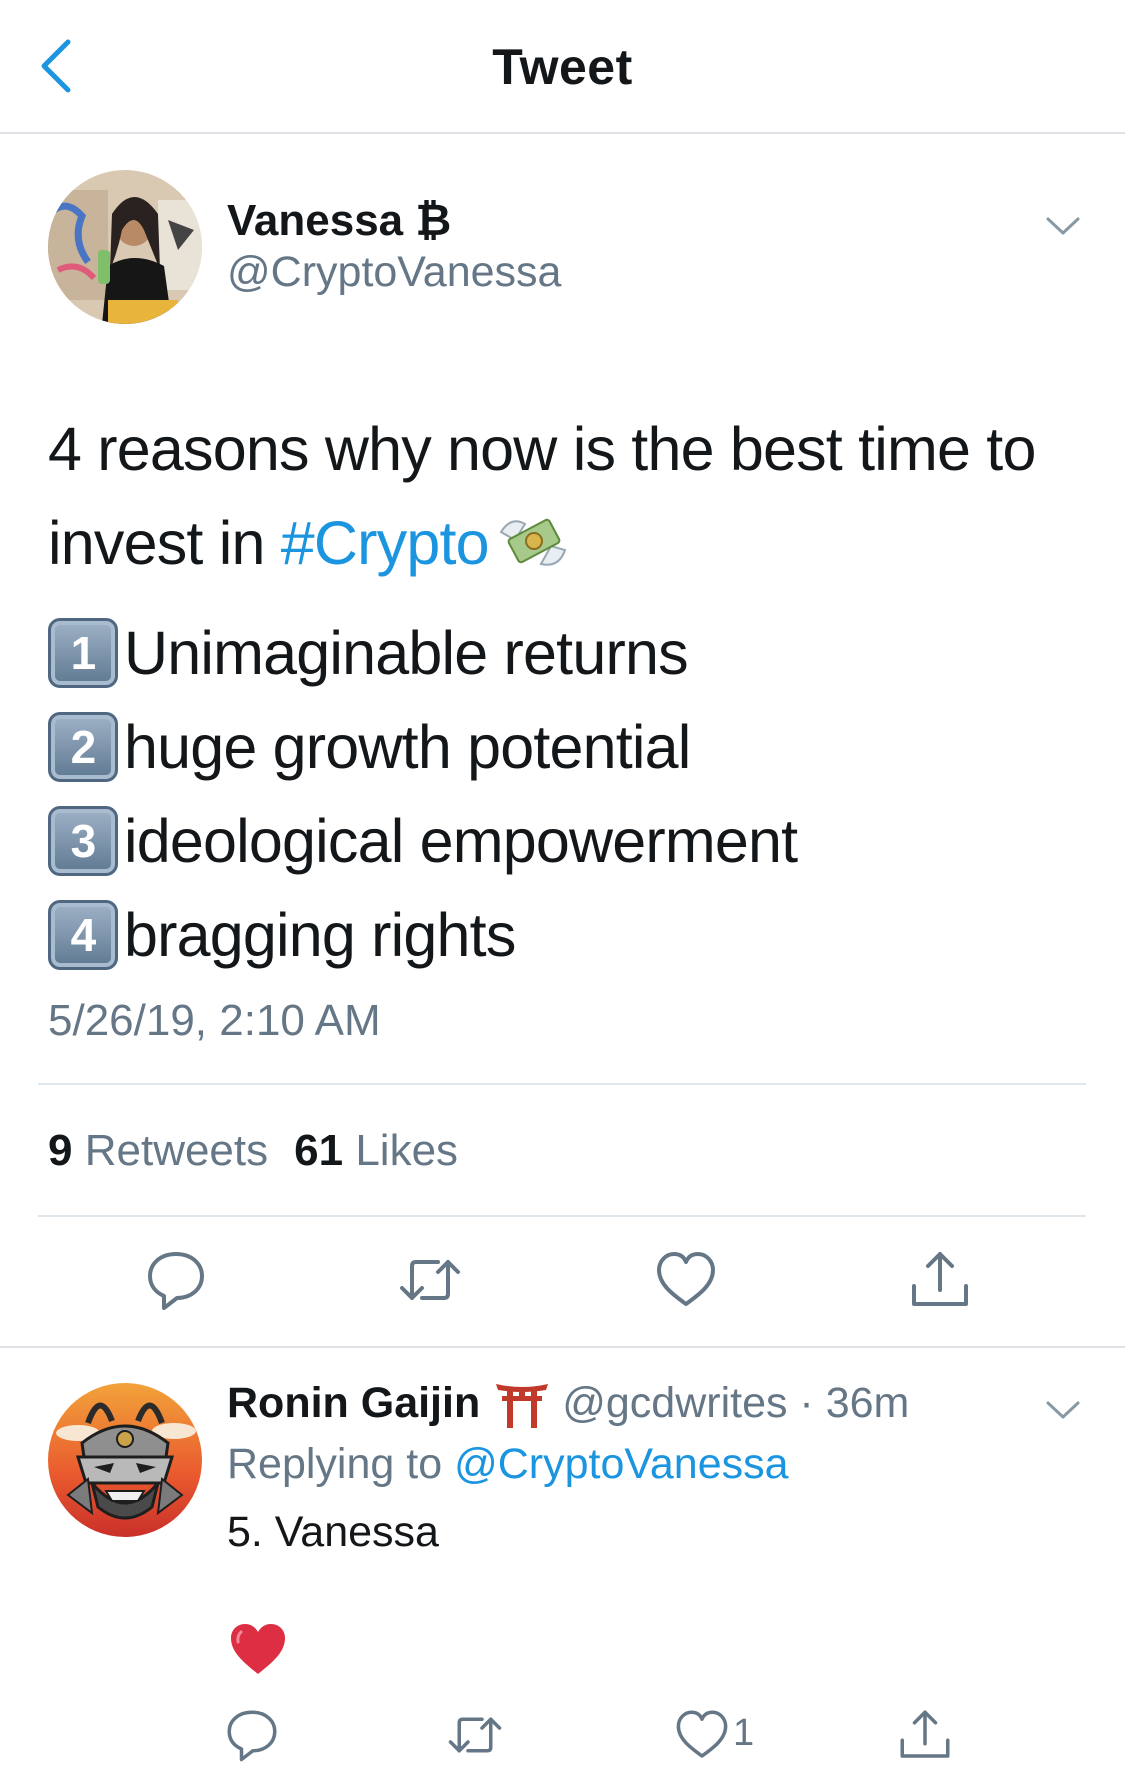  What do you see at coordinates (744, 1733) in the screenshot?
I see `reply-like-count: 1` at bounding box center [744, 1733].